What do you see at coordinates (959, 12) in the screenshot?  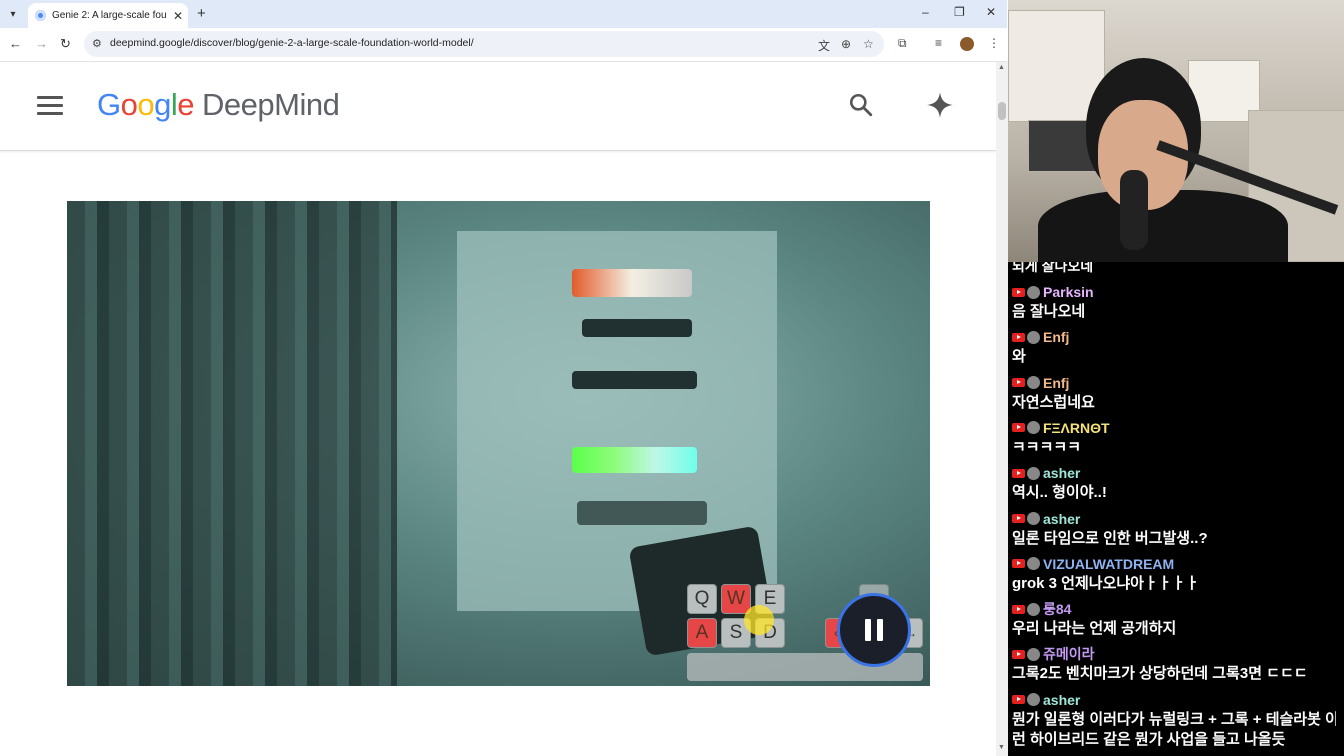 I see `maximize-icon: ❐` at bounding box center [959, 12].